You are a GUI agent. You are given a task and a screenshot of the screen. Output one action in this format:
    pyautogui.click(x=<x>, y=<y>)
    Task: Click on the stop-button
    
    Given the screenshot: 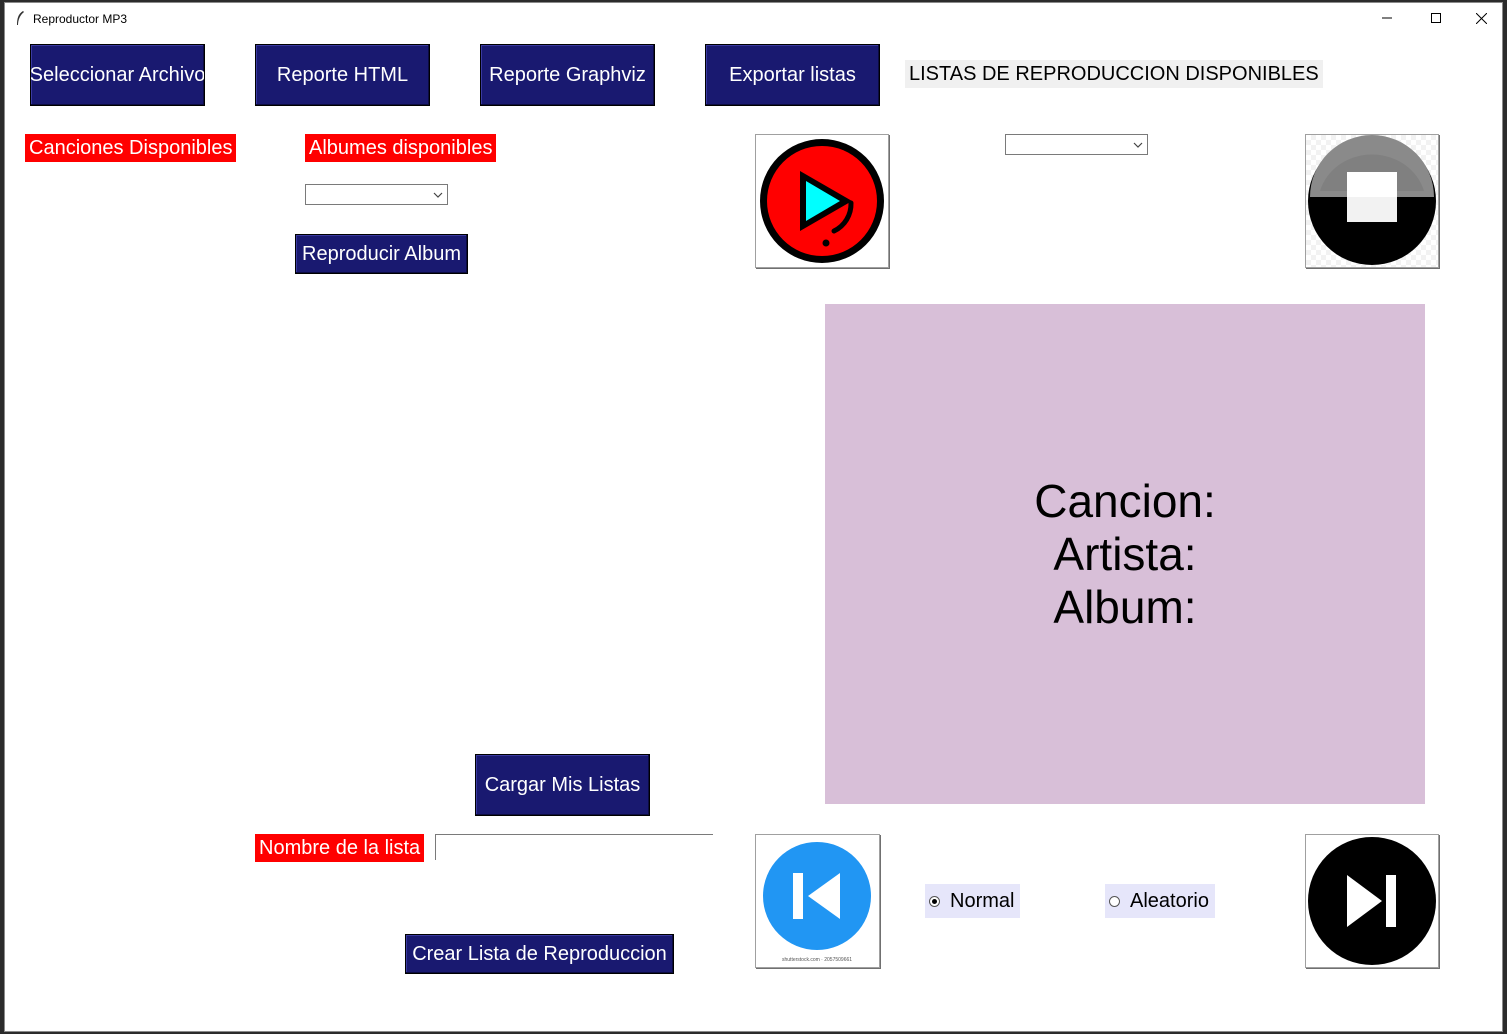 What is the action you would take?
    pyautogui.click(x=1372, y=201)
    